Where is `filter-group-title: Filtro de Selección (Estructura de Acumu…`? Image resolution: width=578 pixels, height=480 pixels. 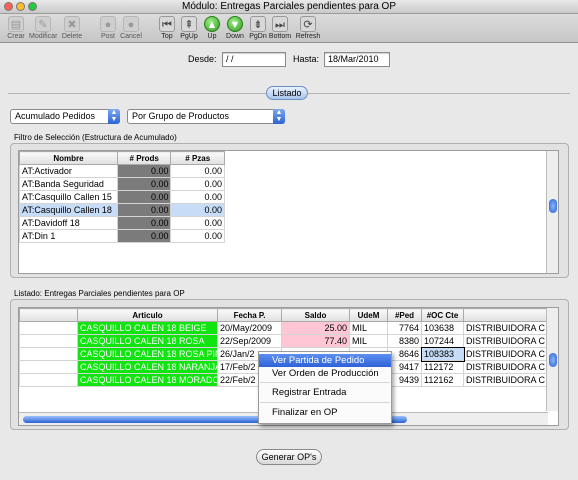 filter-group-title: Filtro de Selección (Estructura de Acumu… is located at coordinates (95, 137).